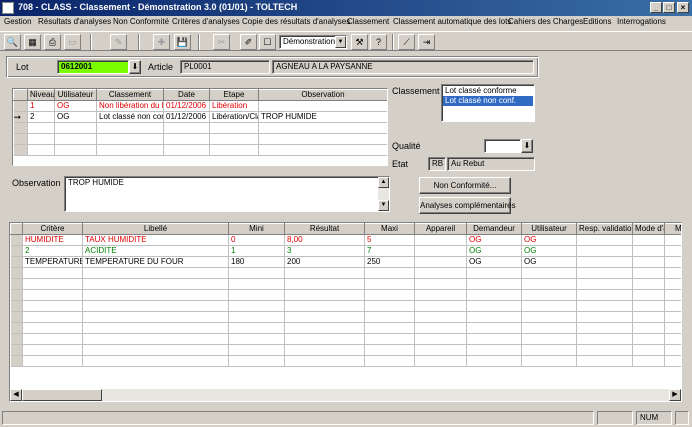 The width and height of the screenshot is (692, 427). What do you see at coordinates (155, 229) in the screenshot?
I see `col-libelle: Libellé` at bounding box center [155, 229].